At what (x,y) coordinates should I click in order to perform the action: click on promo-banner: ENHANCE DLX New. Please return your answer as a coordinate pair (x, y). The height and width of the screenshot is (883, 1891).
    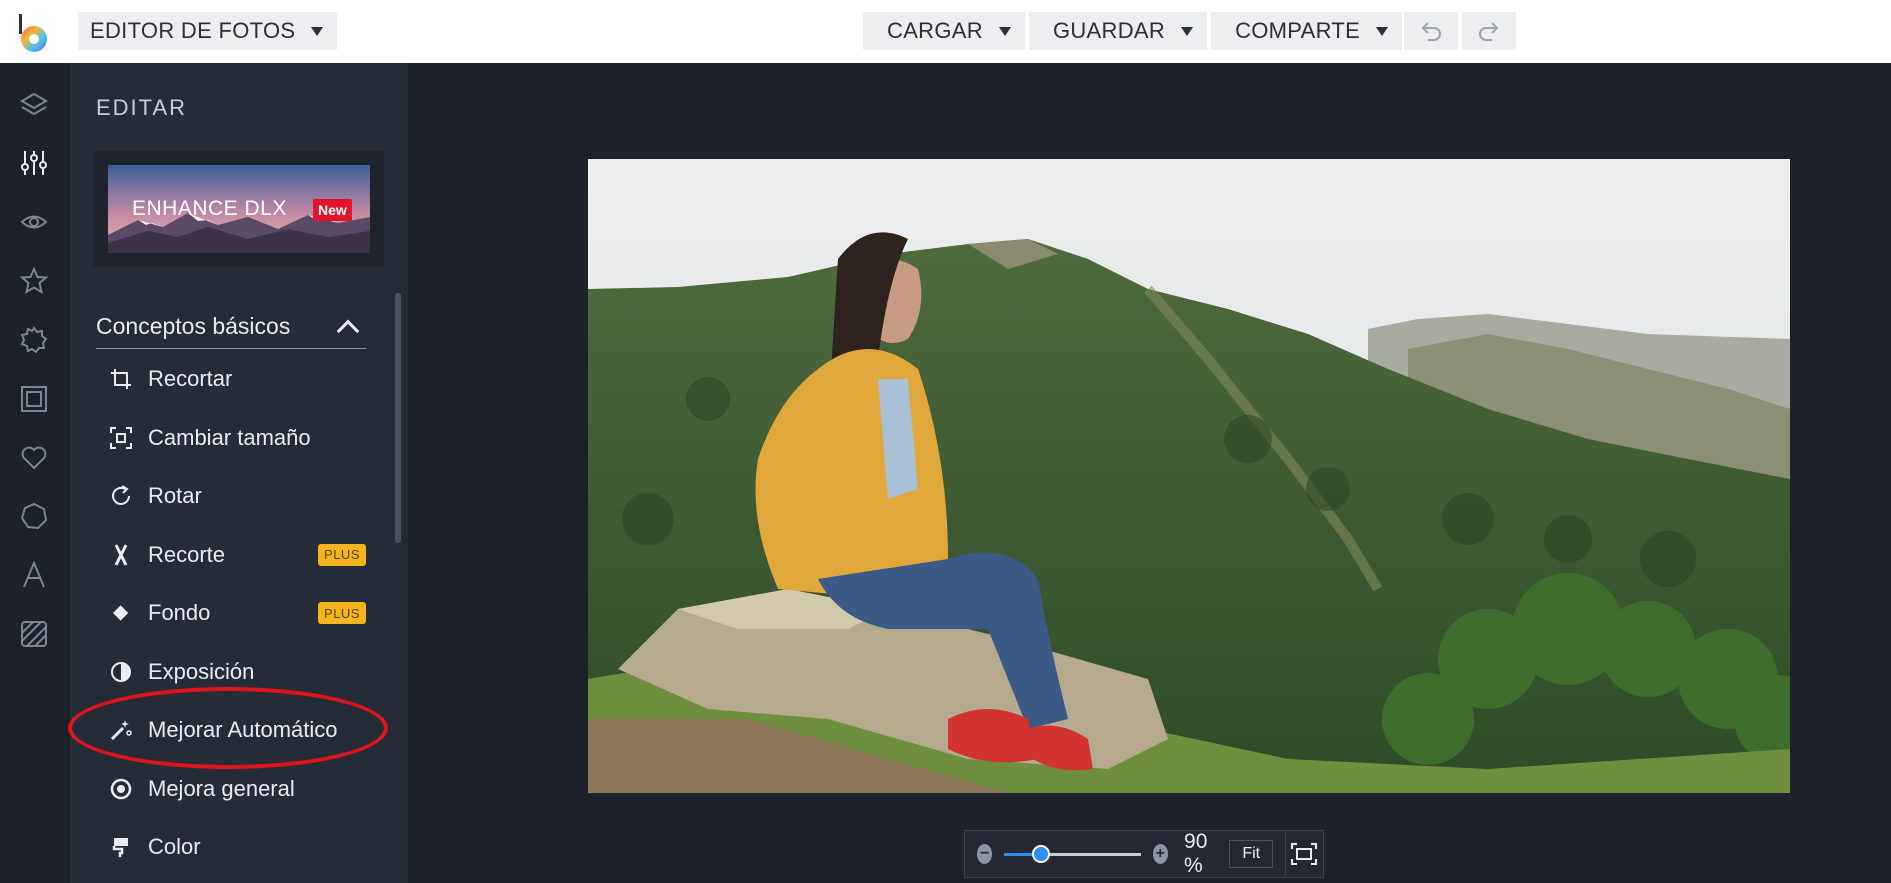
    Looking at the image, I should click on (239, 209).